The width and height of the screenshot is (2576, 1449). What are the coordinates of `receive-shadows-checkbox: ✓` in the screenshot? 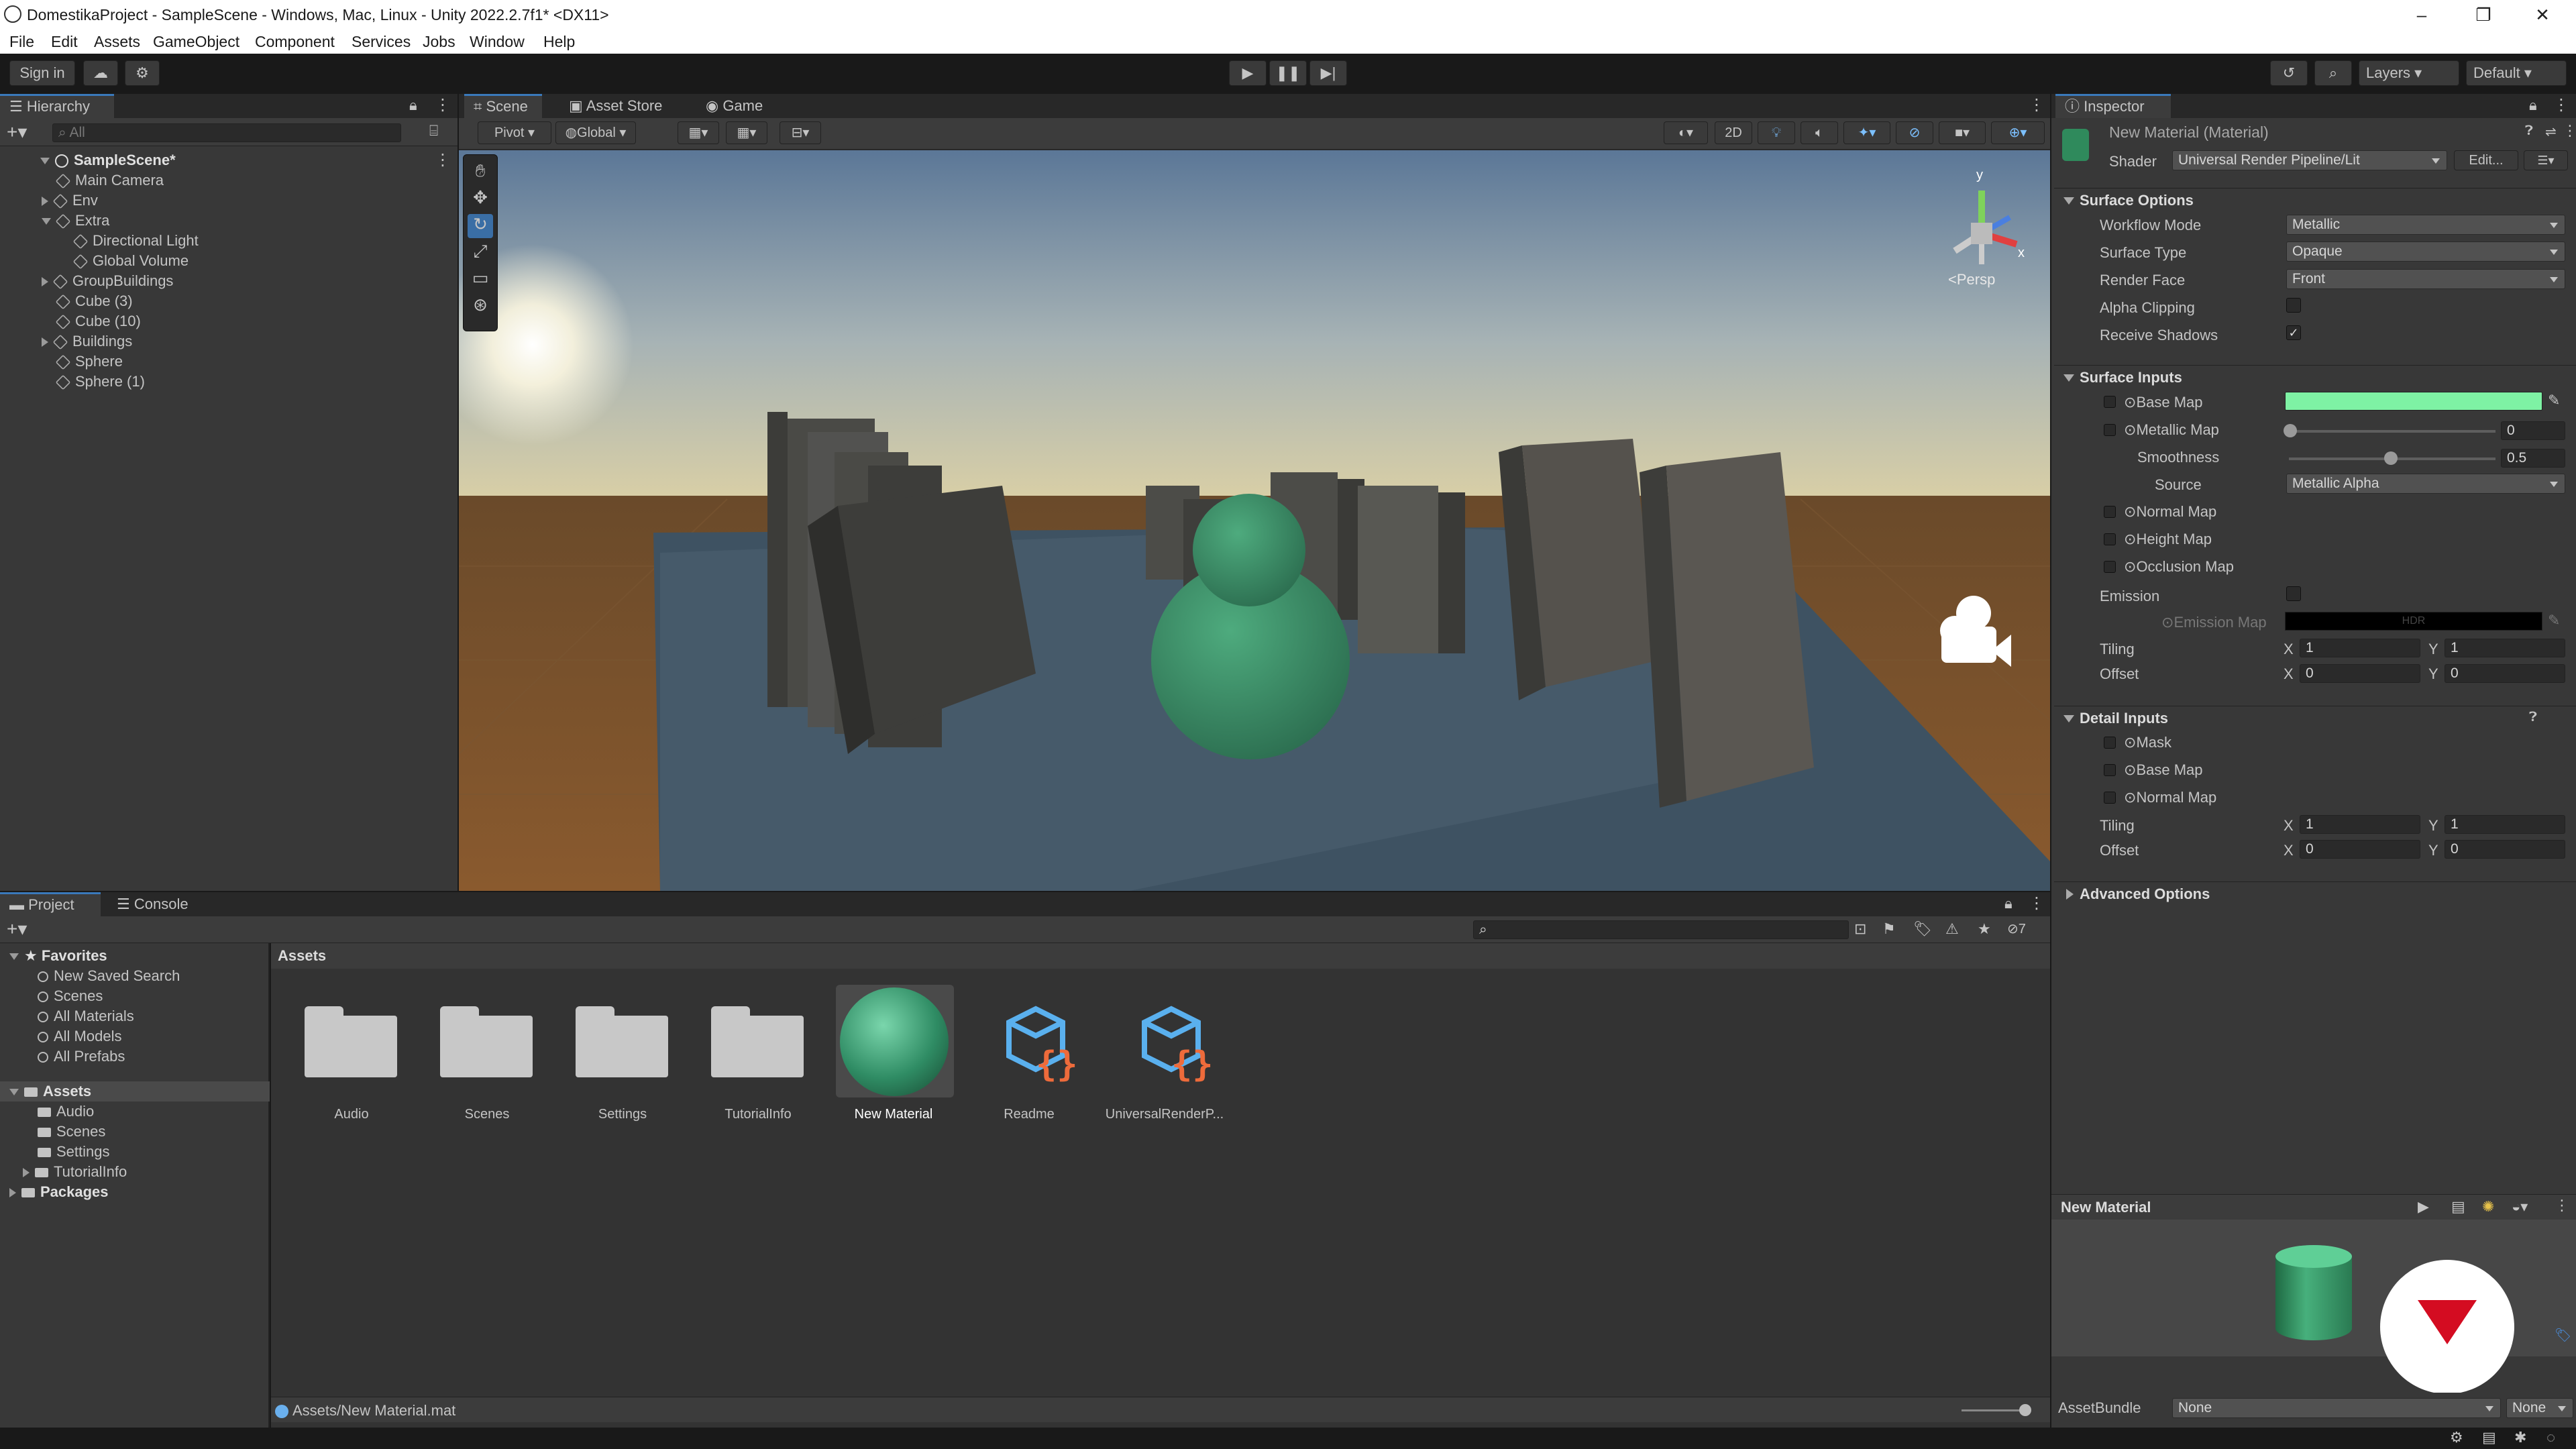 It's located at (2293, 332).